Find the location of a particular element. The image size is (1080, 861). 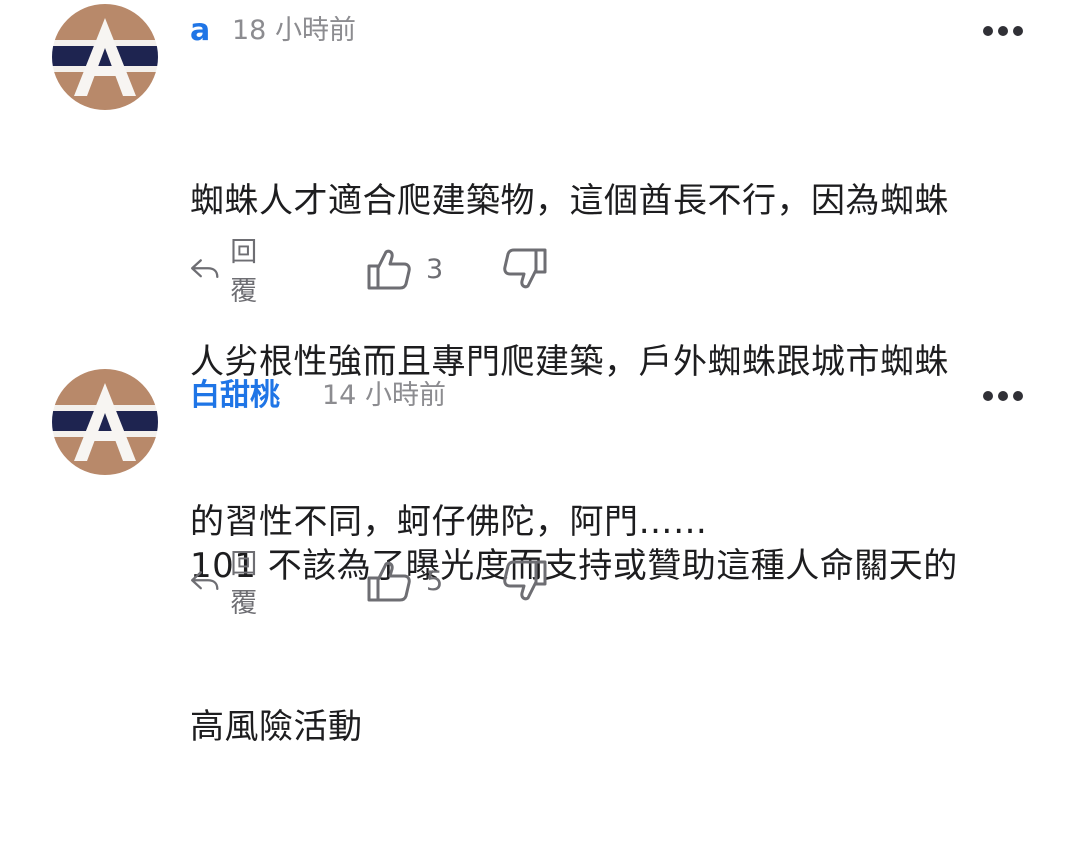

username: a is located at coordinates (200, 31).